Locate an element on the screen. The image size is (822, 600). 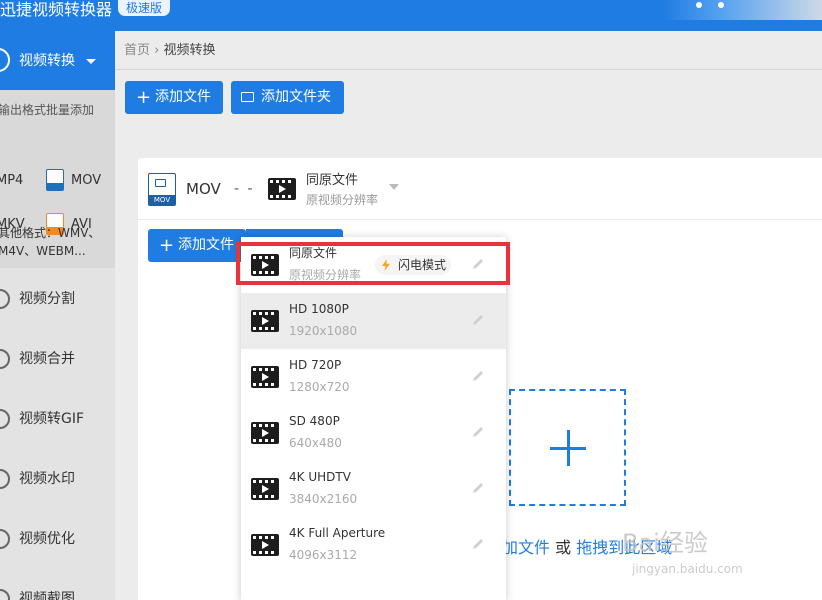
sidebar-item-video-convert: 视频转换 is located at coordinates (57, 60).